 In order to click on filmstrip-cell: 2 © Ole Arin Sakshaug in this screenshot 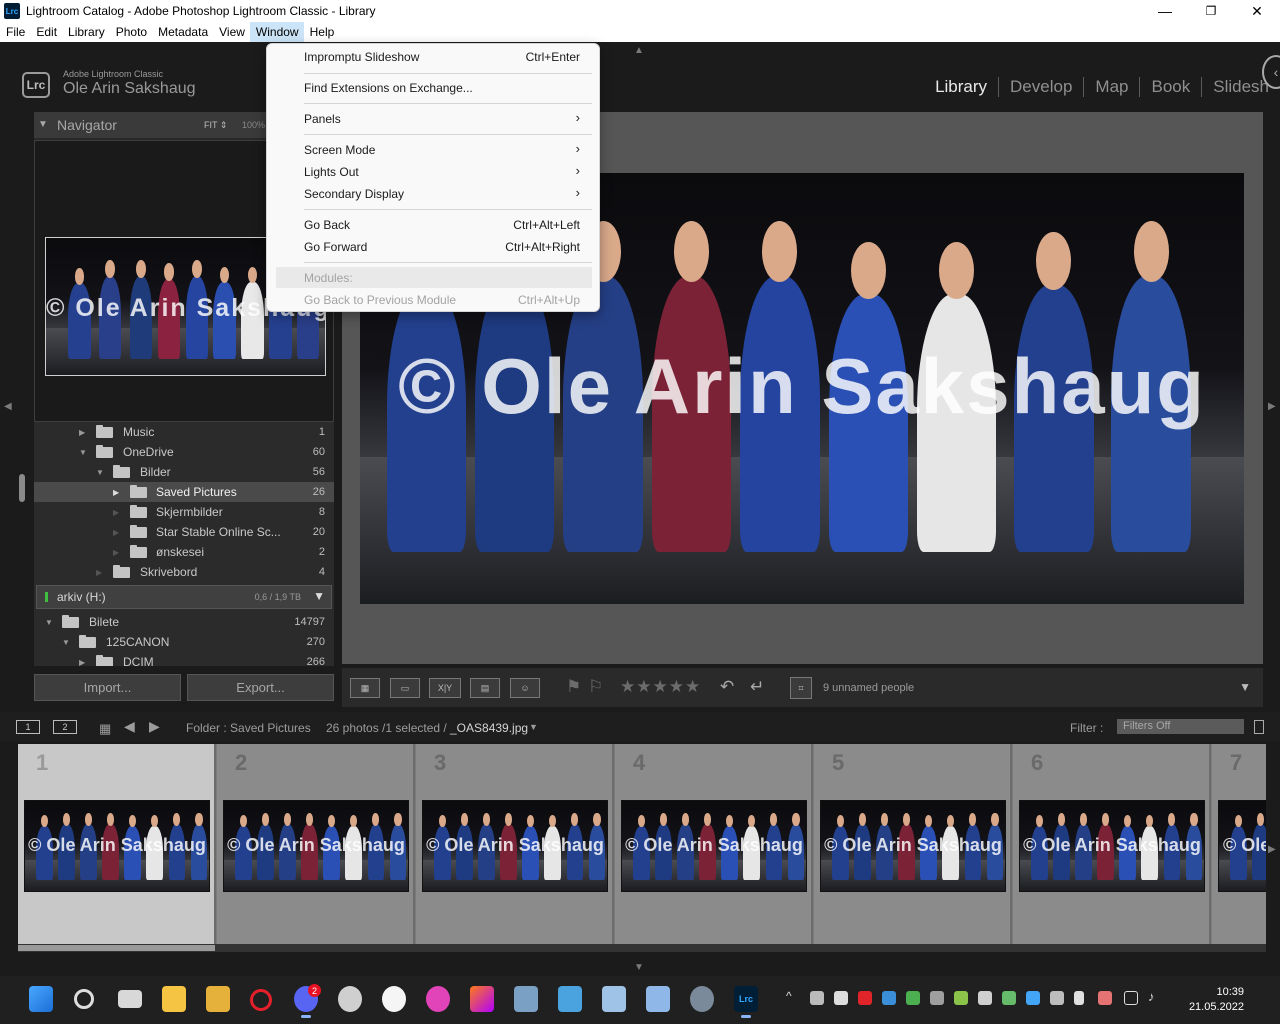, I will do `click(316, 844)`.